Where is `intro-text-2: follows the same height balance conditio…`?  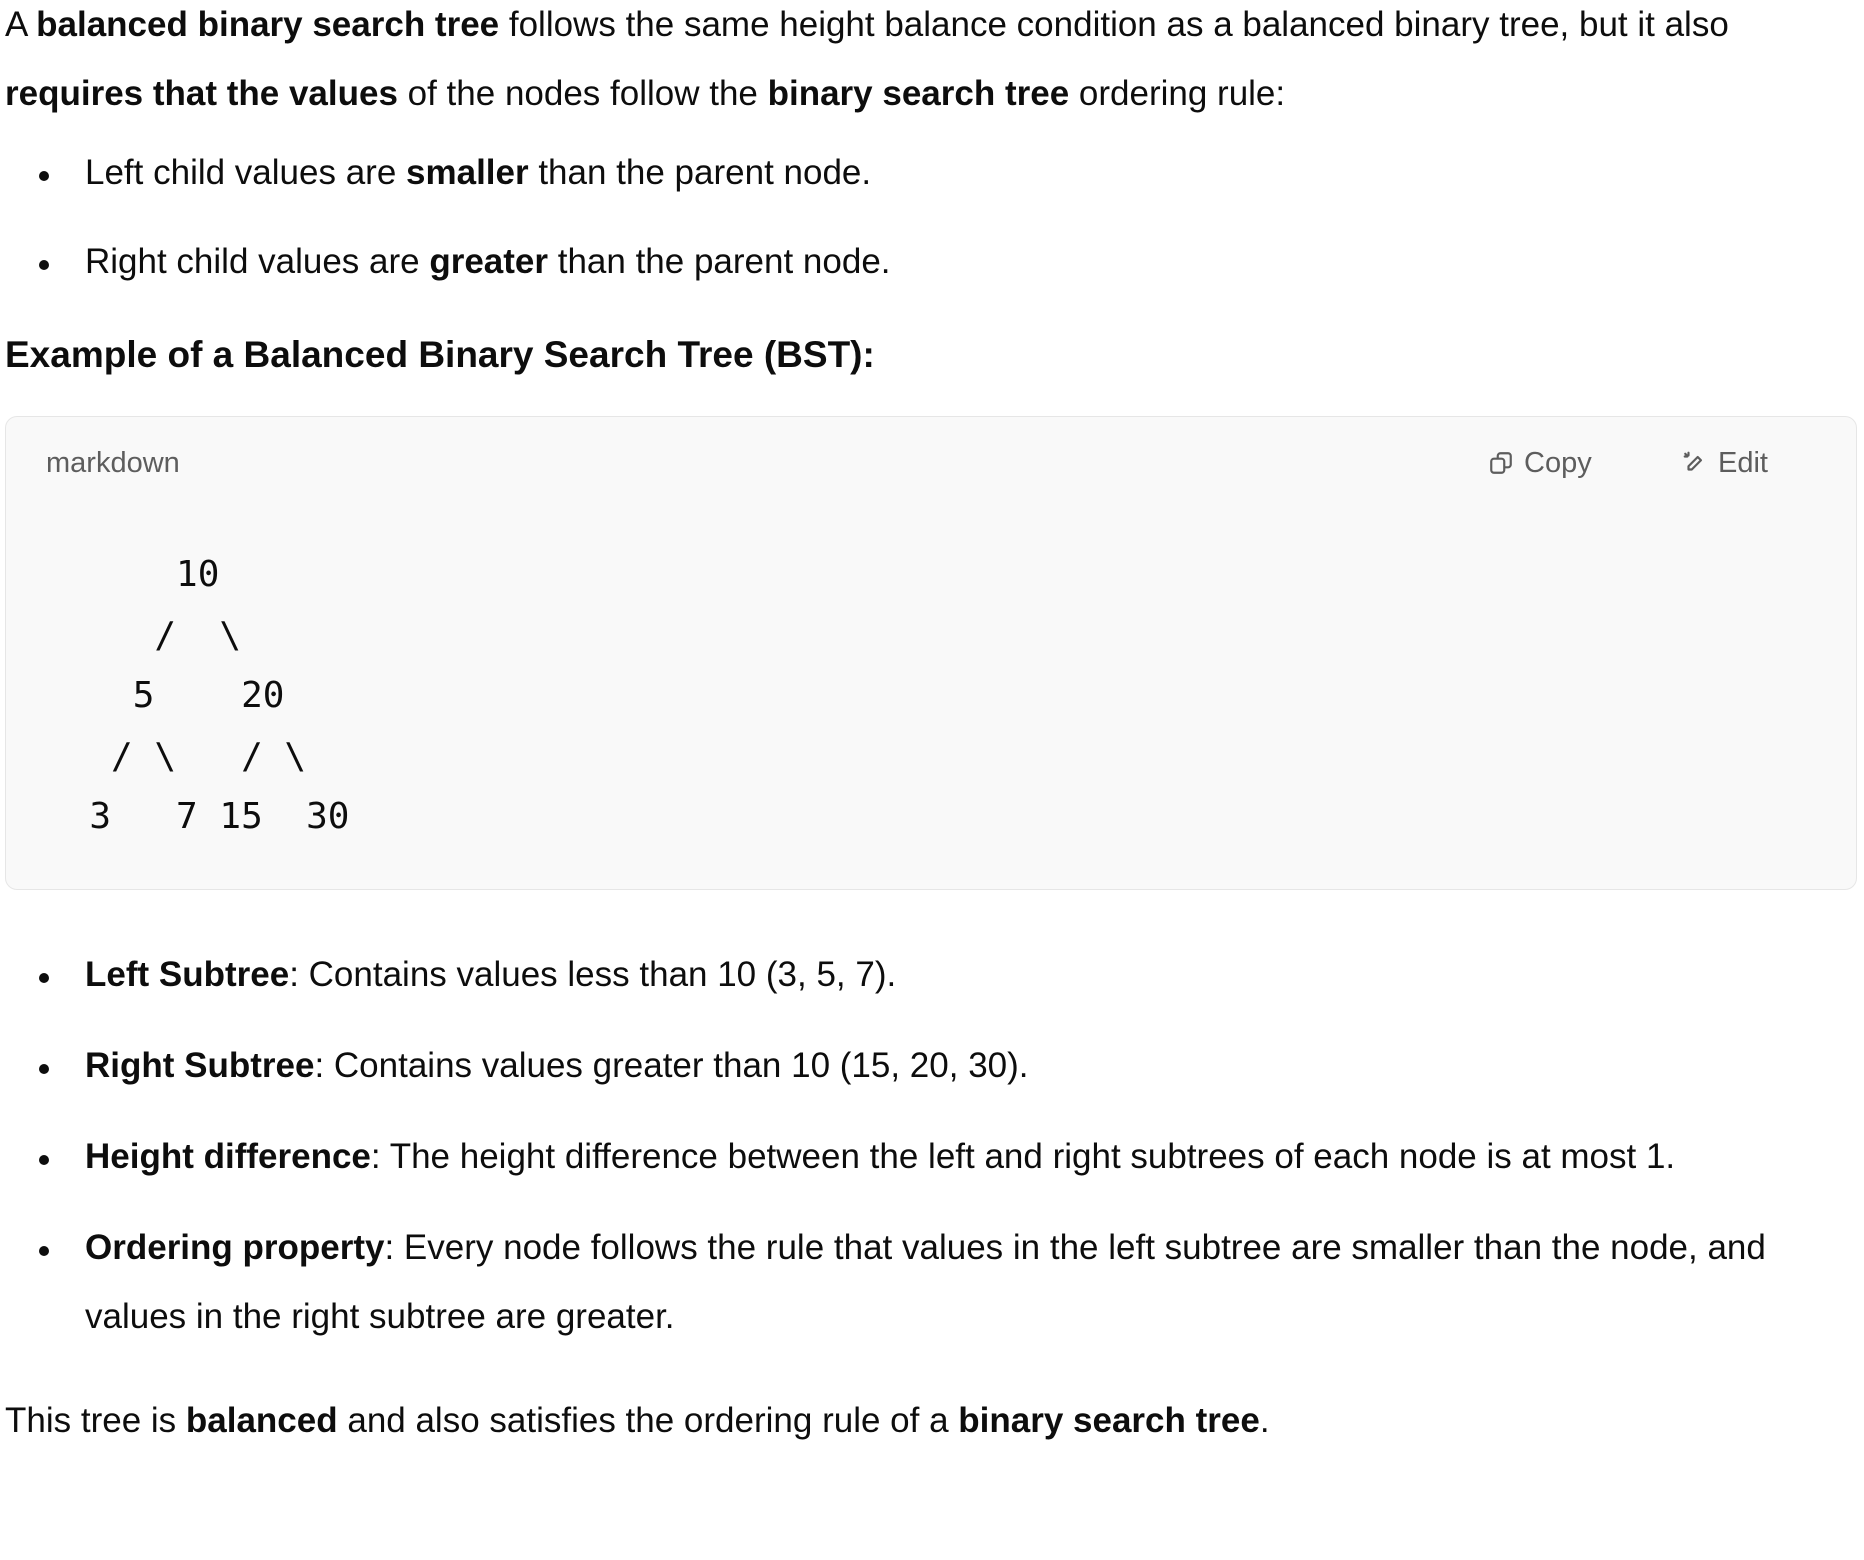
intro-text-2: follows the same height balance conditio… is located at coordinates (1114, 24).